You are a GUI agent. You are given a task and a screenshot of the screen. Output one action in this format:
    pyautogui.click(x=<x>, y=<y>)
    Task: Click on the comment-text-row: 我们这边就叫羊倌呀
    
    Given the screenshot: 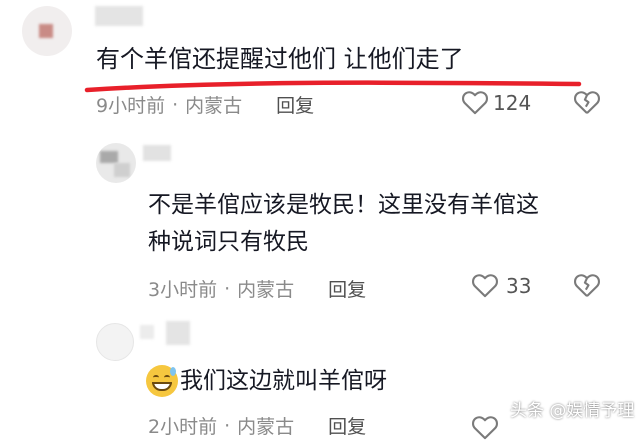 What is the action you would take?
    pyautogui.click(x=266, y=381)
    